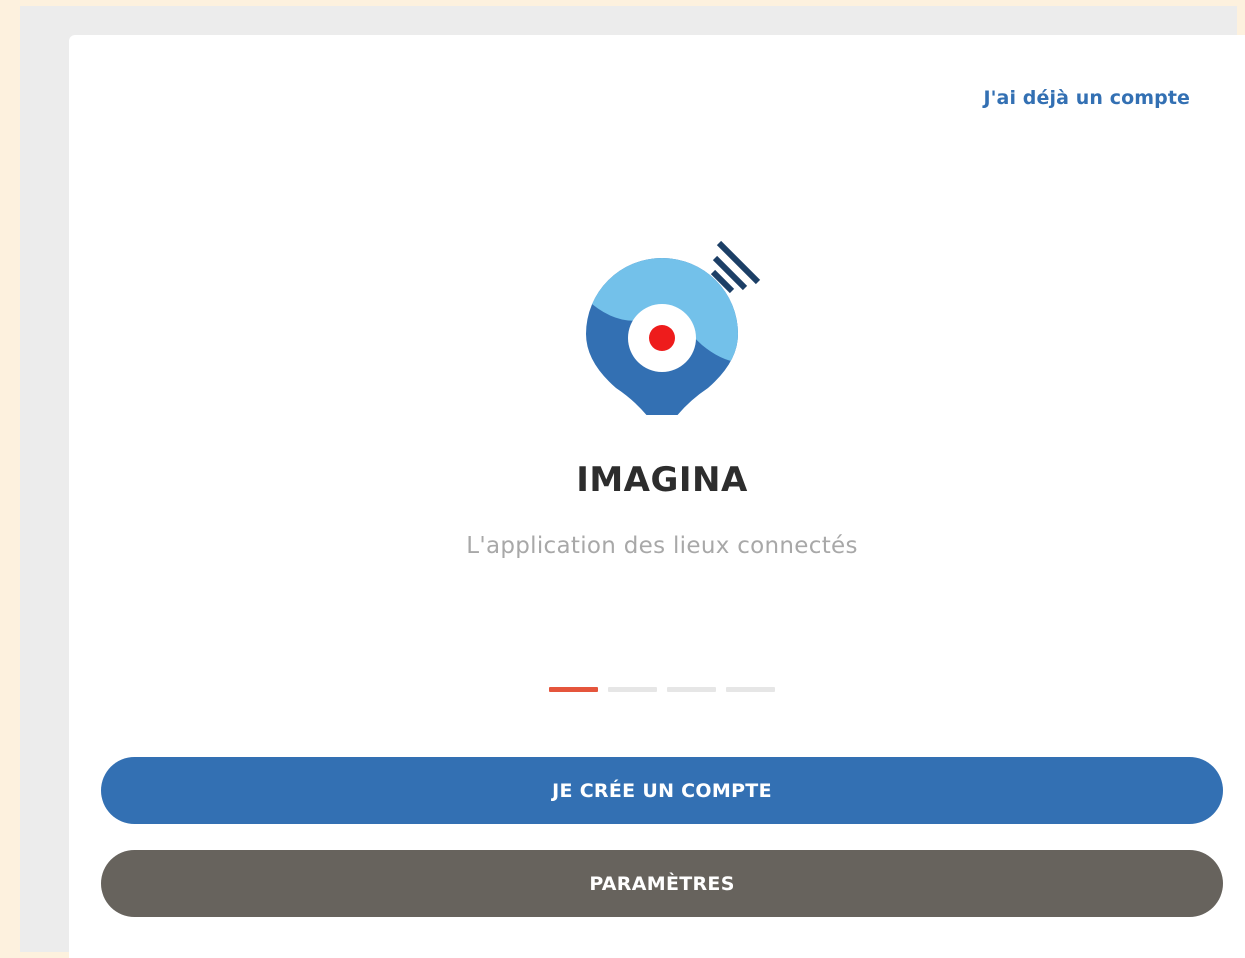  Describe the element at coordinates (662, 480) in the screenshot. I see `app-name: IMAGINA` at that location.